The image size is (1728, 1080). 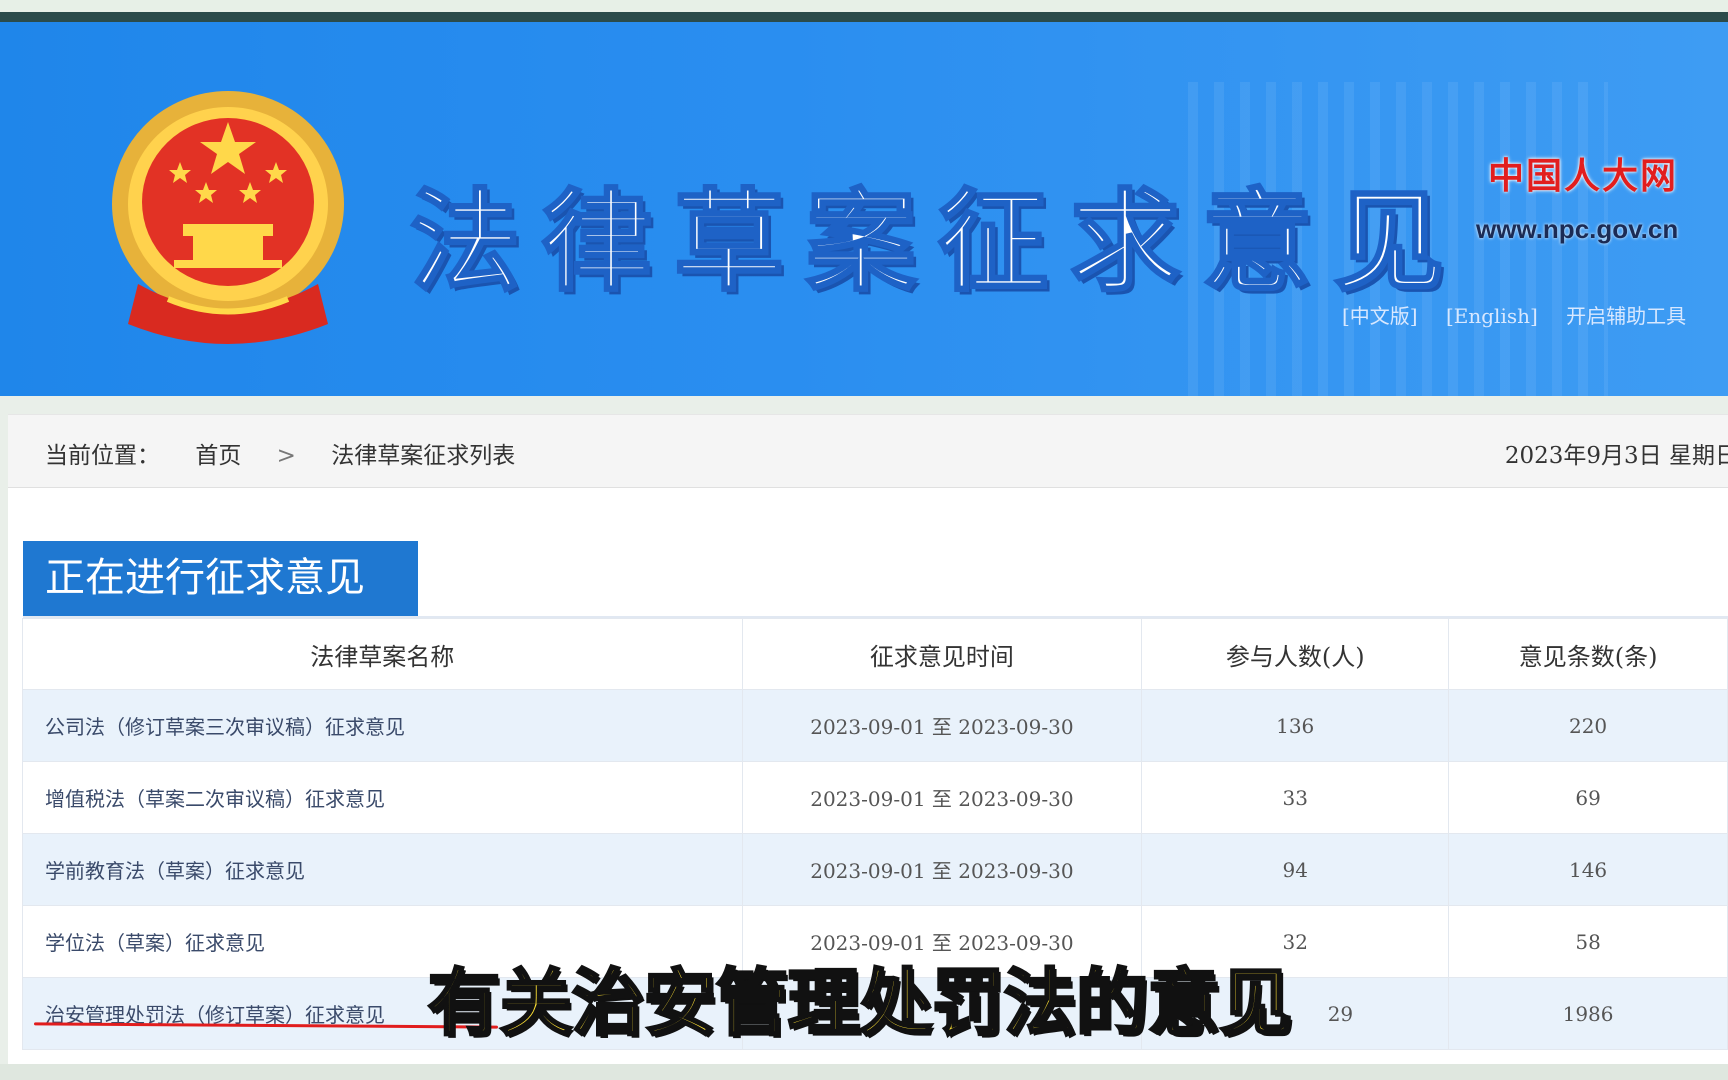 What do you see at coordinates (942, 654) in the screenshot?
I see `column-header-time: 征求意见时间` at bounding box center [942, 654].